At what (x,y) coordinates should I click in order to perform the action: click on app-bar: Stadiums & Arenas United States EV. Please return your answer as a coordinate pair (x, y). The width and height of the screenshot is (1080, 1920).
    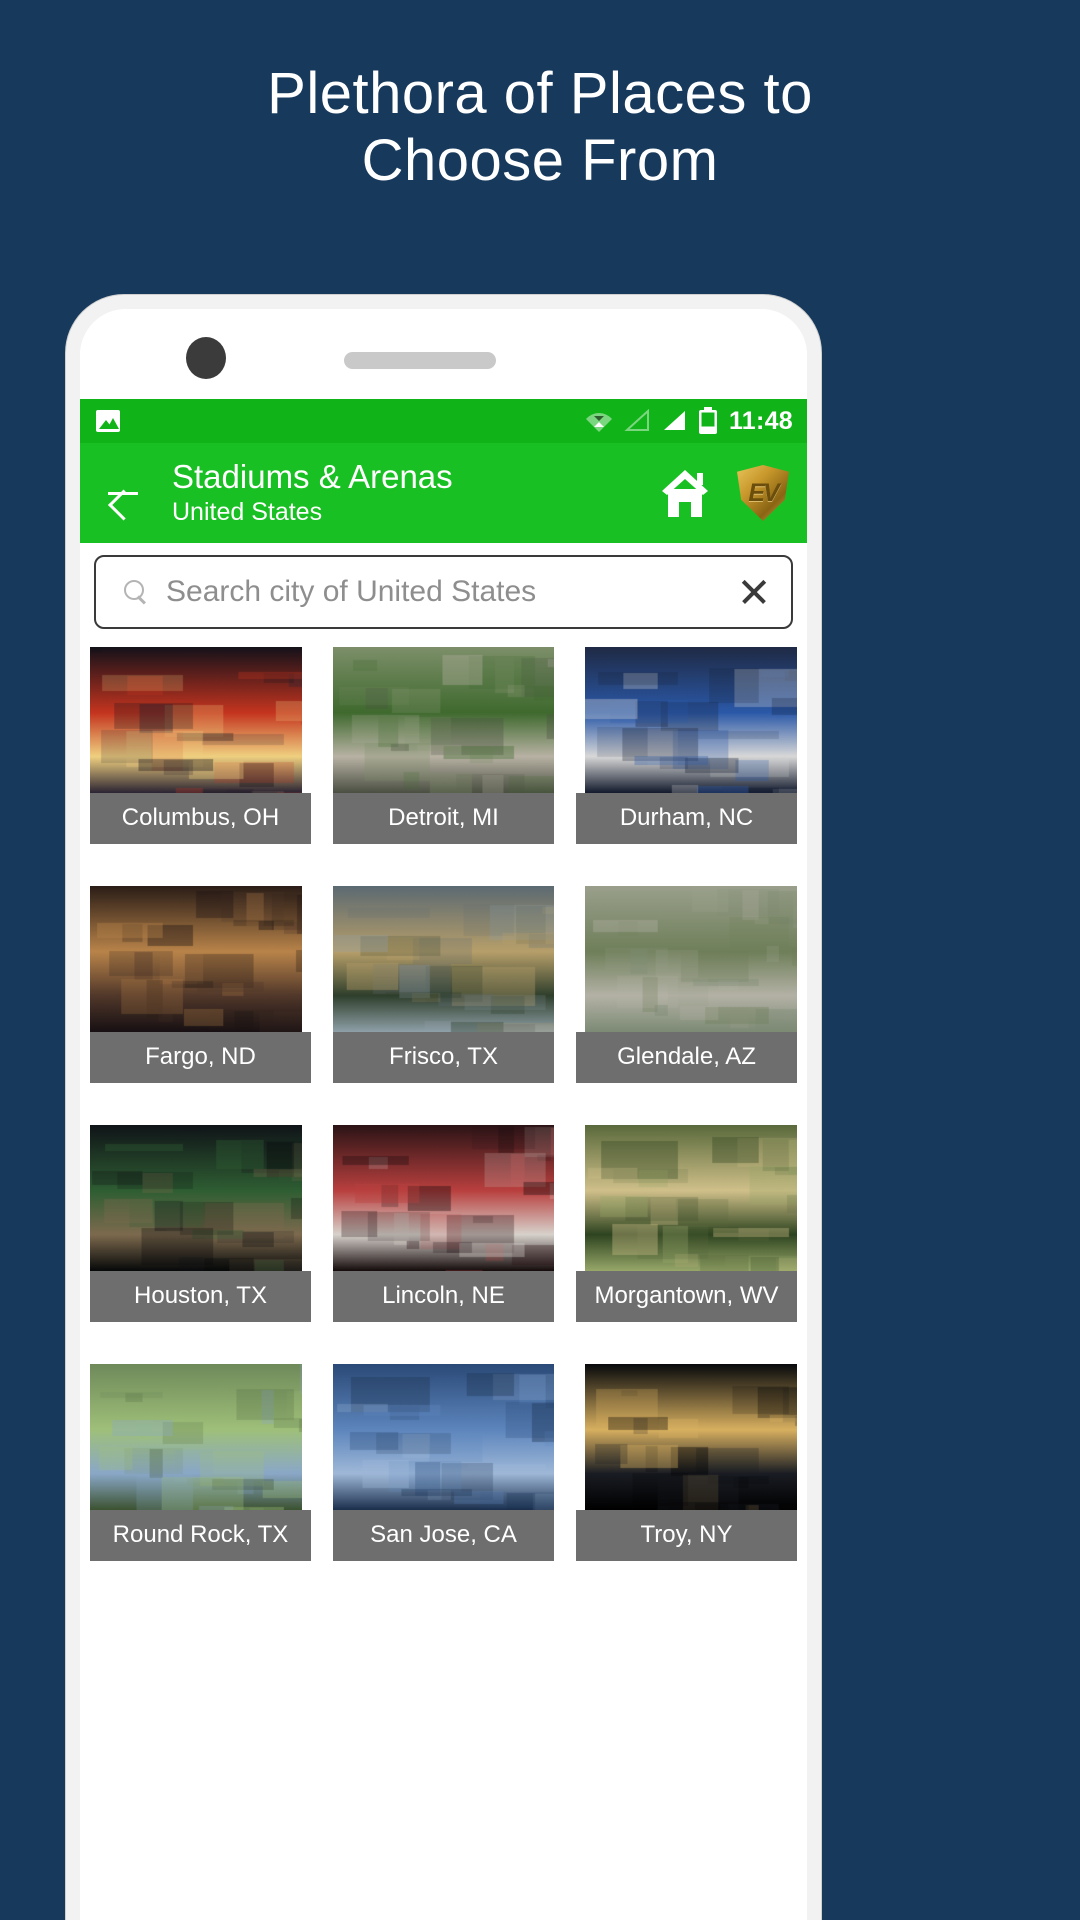
    Looking at the image, I should click on (443, 493).